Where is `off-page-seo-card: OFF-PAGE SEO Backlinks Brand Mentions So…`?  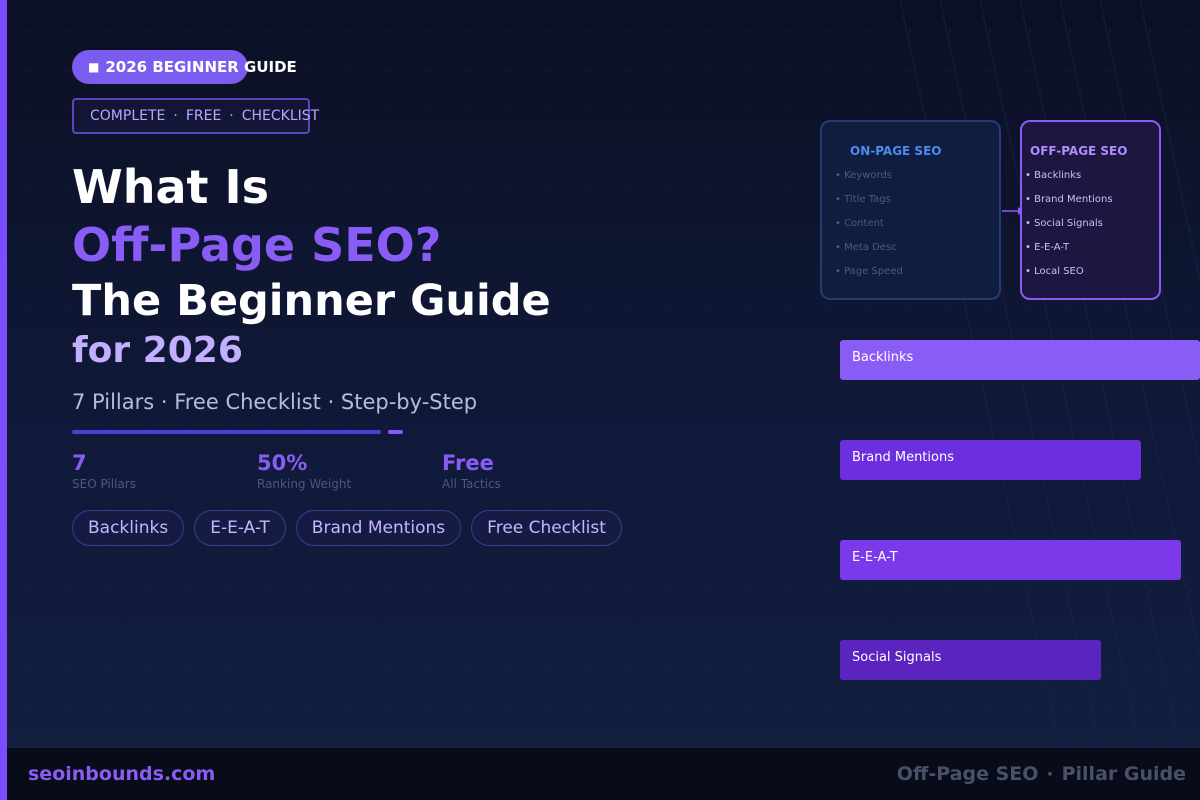 off-page-seo-card: OFF-PAGE SEO Backlinks Brand Mentions So… is located at coordinates (1090, 210).